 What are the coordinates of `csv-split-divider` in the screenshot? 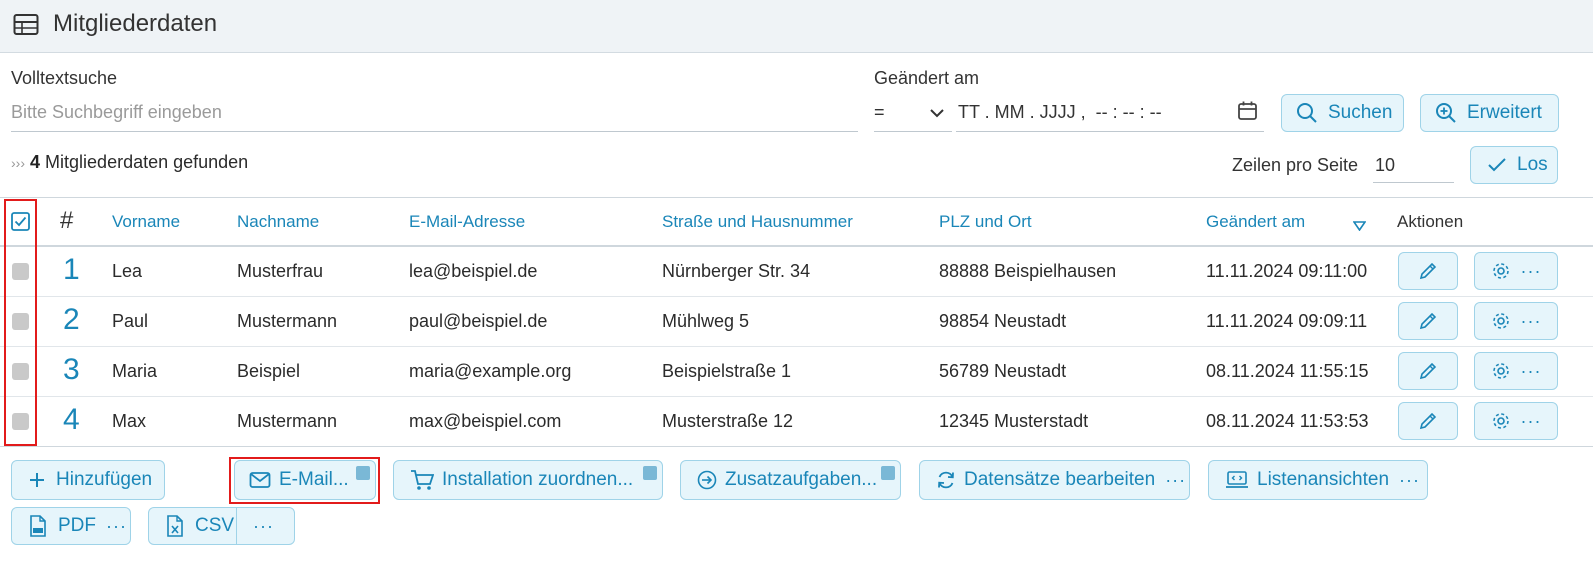 It's located at (236, 526).